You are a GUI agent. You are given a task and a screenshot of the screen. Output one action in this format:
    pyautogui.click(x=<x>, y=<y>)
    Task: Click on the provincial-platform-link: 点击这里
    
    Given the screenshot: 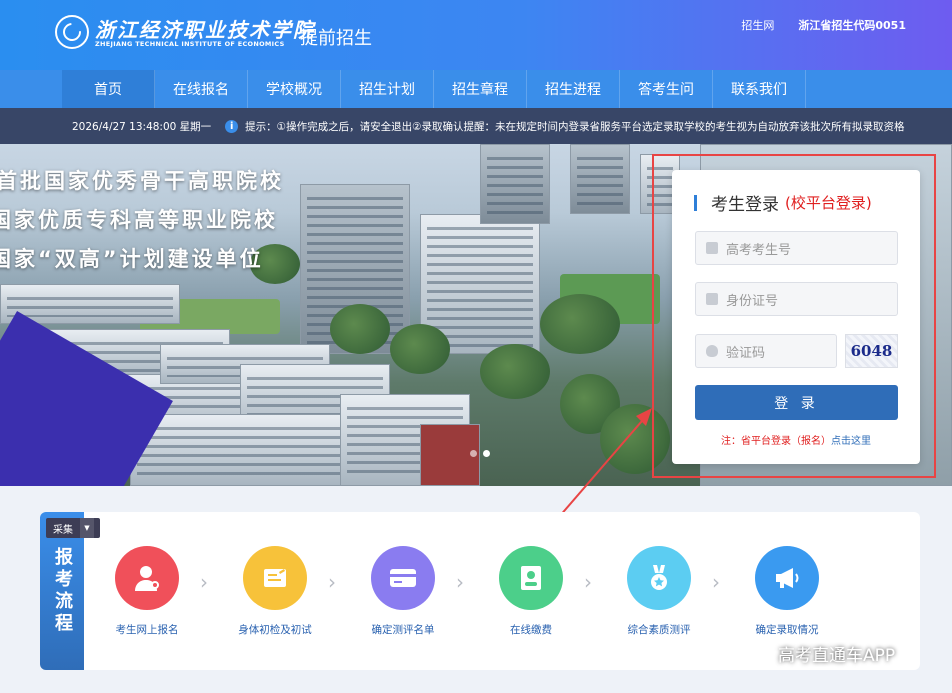 What is the action you would take?
    pyautogui.click(x=851, y=441)
    